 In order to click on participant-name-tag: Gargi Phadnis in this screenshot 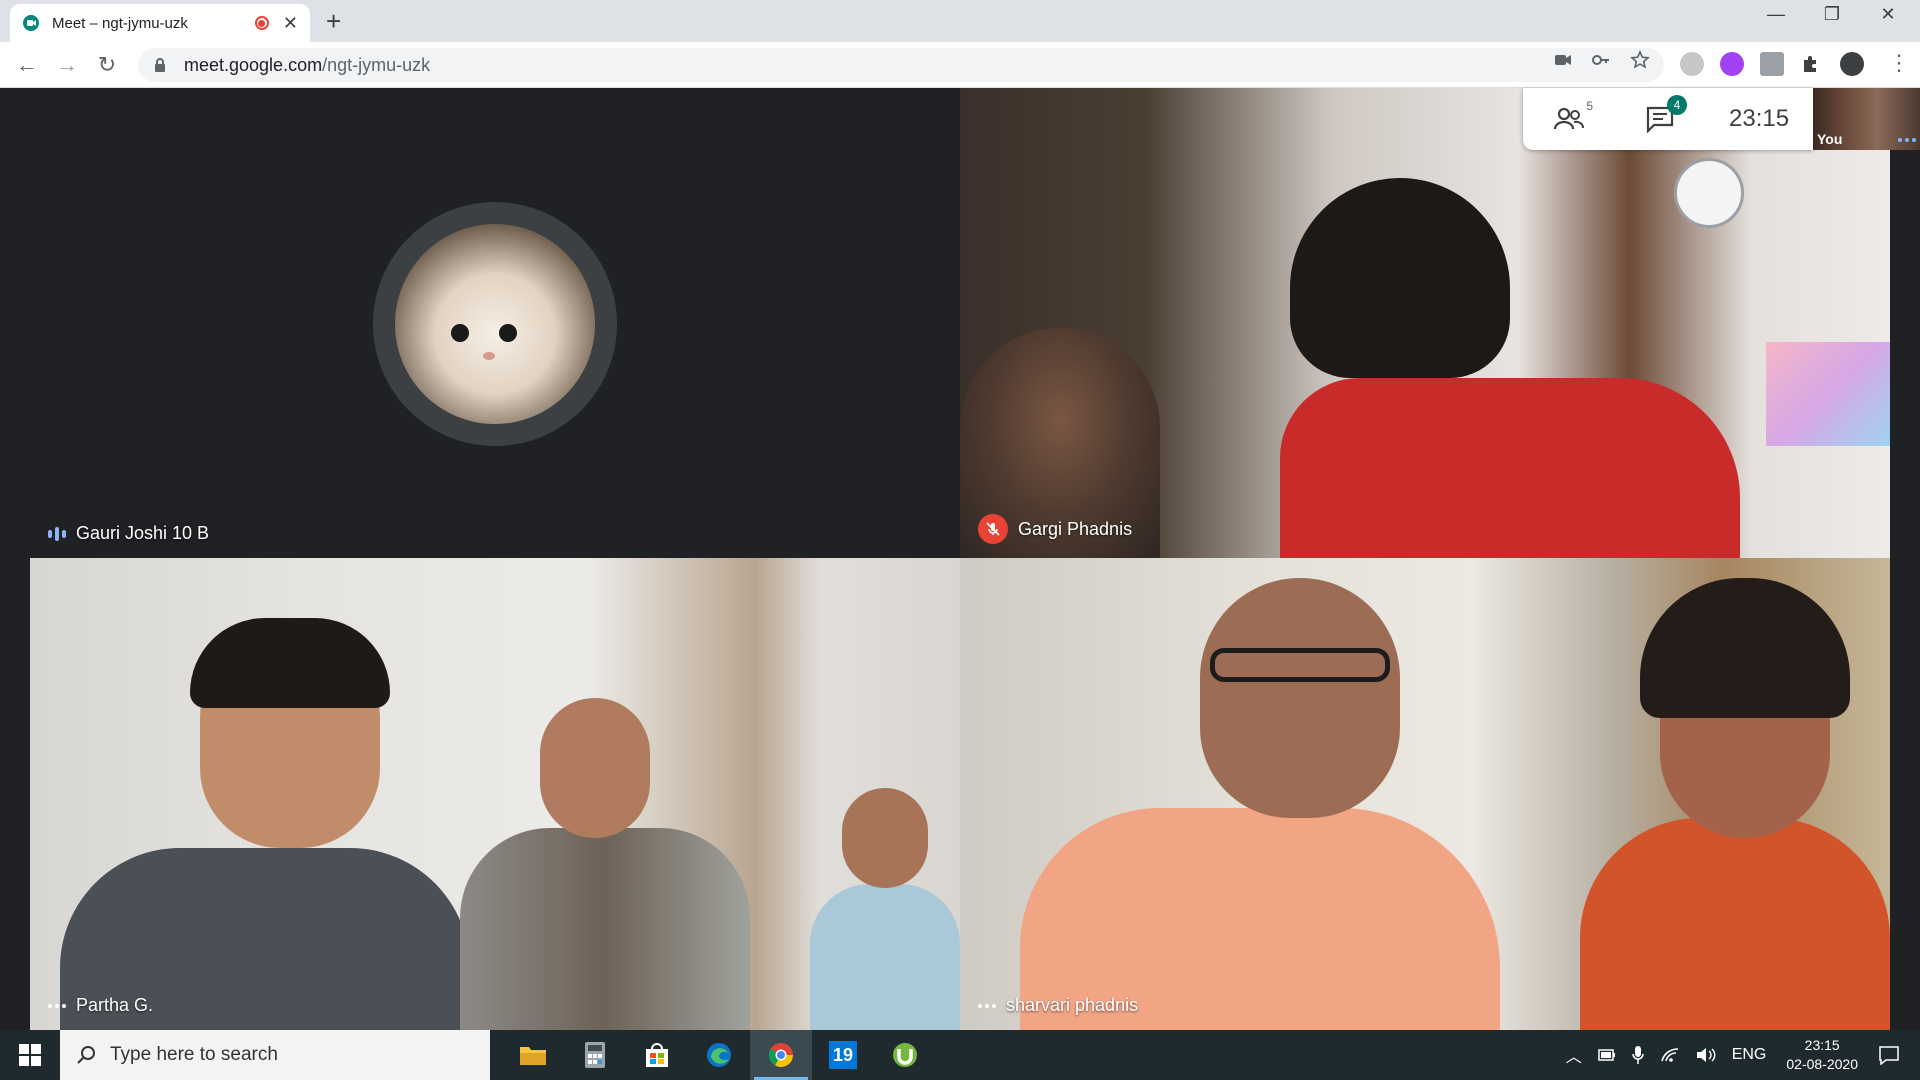, I will do `click(1055, 529)`.